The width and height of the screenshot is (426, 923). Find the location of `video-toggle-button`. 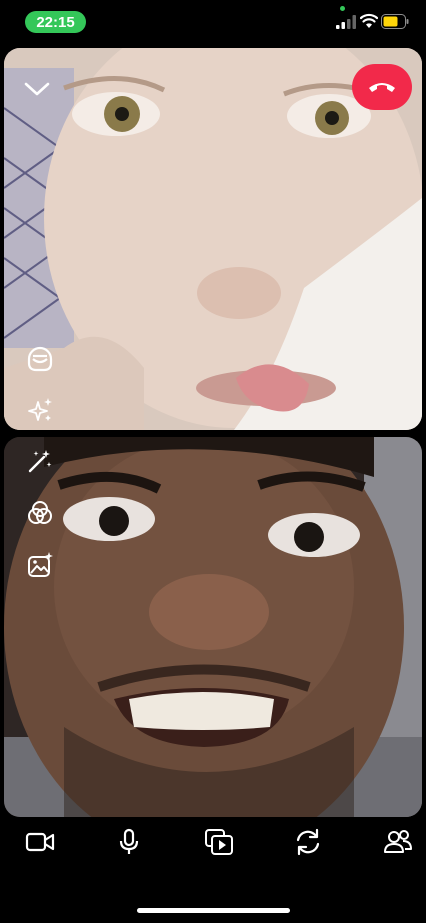

video-toggle-button is located at coordinates (40, 842).